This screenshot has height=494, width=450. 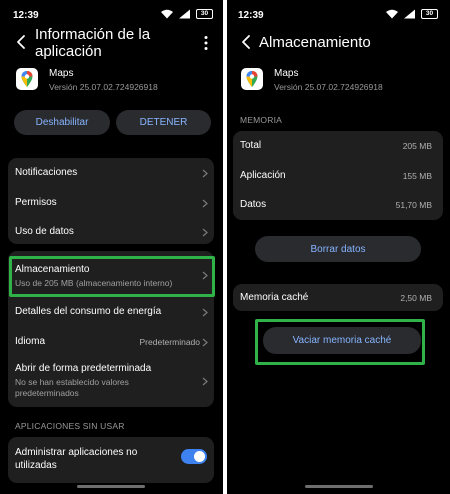 I want to click on settings-card-main: Notificaciones Permisos Uso de datos, so click(x=111, y=201).